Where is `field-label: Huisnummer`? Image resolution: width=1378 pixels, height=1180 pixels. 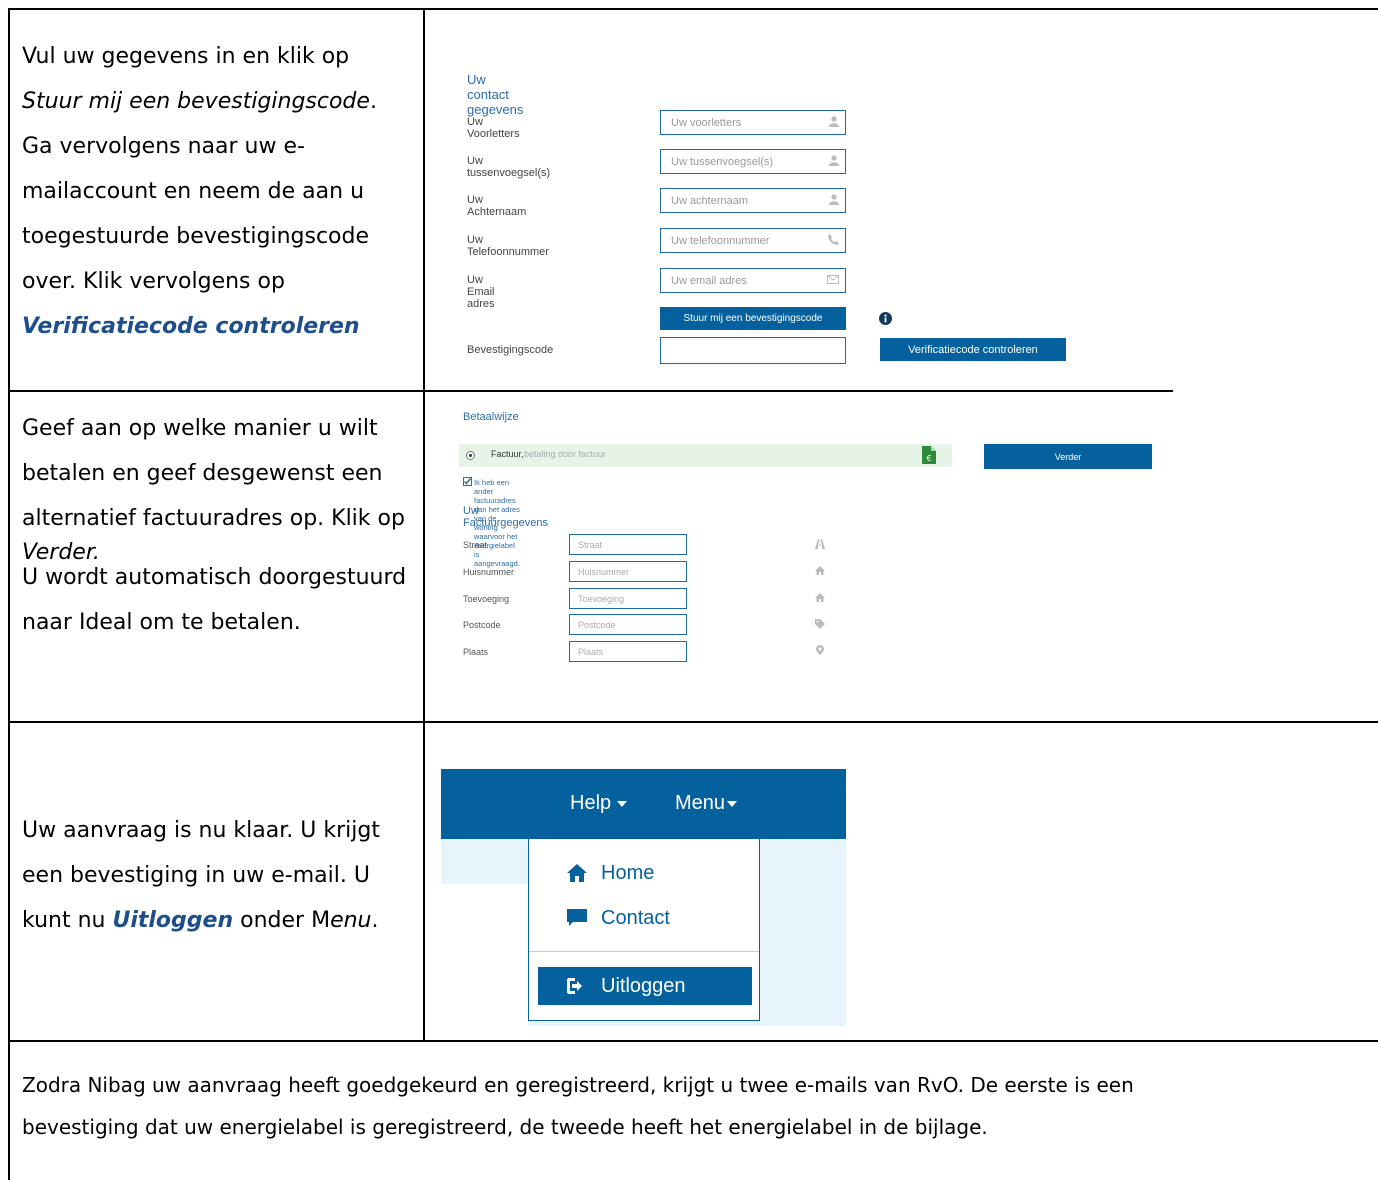 field-label: Huisnummer is located at coordinates (489, 572).